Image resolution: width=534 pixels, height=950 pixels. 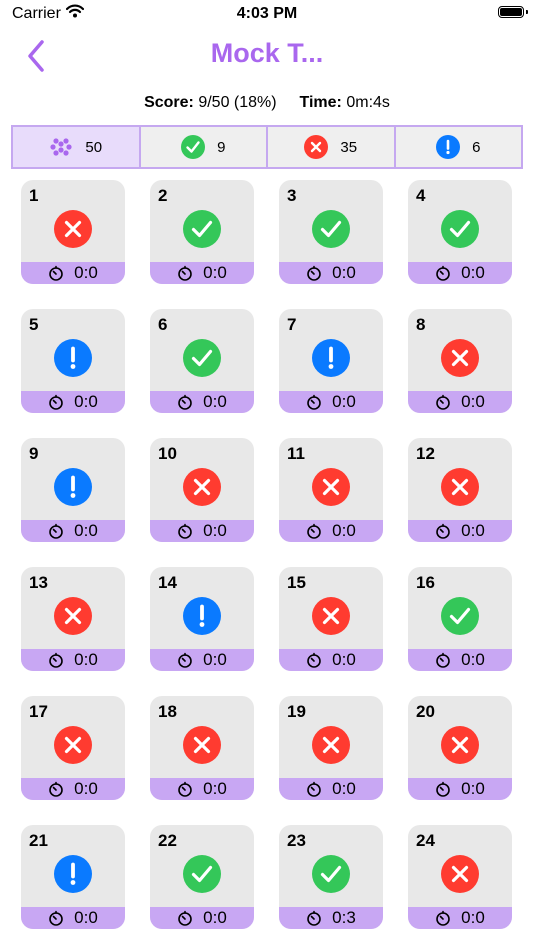 I want to click on question-card: 16 0:0, so click(x=460, y=619).